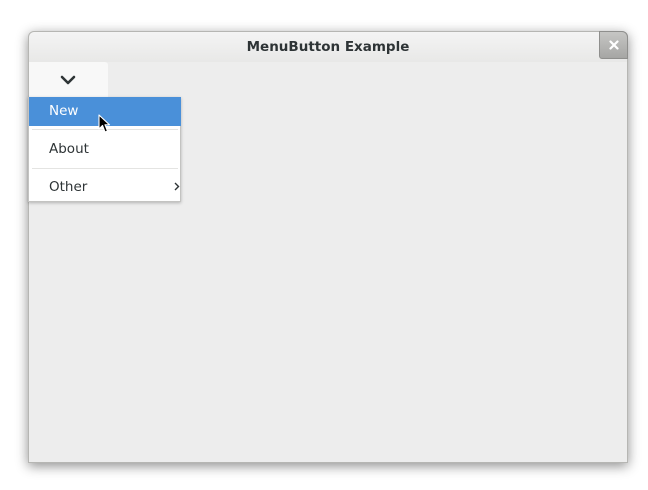 Image resolution: width=648 pixels, height=490 pixels. I want to click on chevron-down-icon, so click(68, 80).